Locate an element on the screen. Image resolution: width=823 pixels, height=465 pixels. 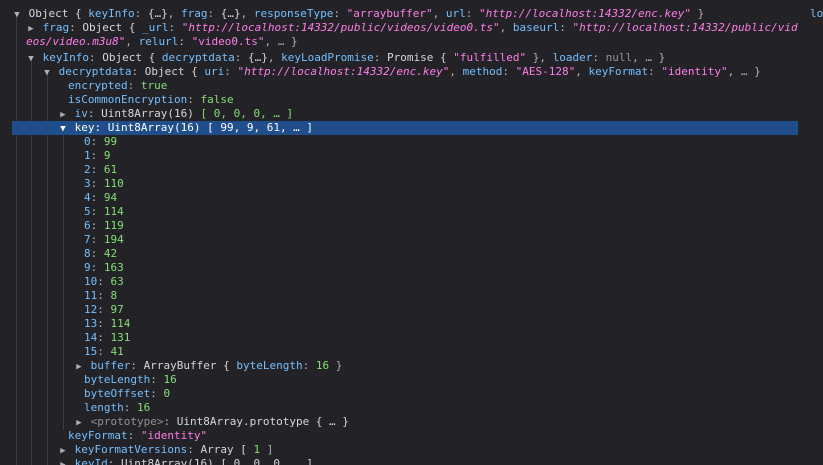
prop-value: 0 is located at coordinates (167, 393).